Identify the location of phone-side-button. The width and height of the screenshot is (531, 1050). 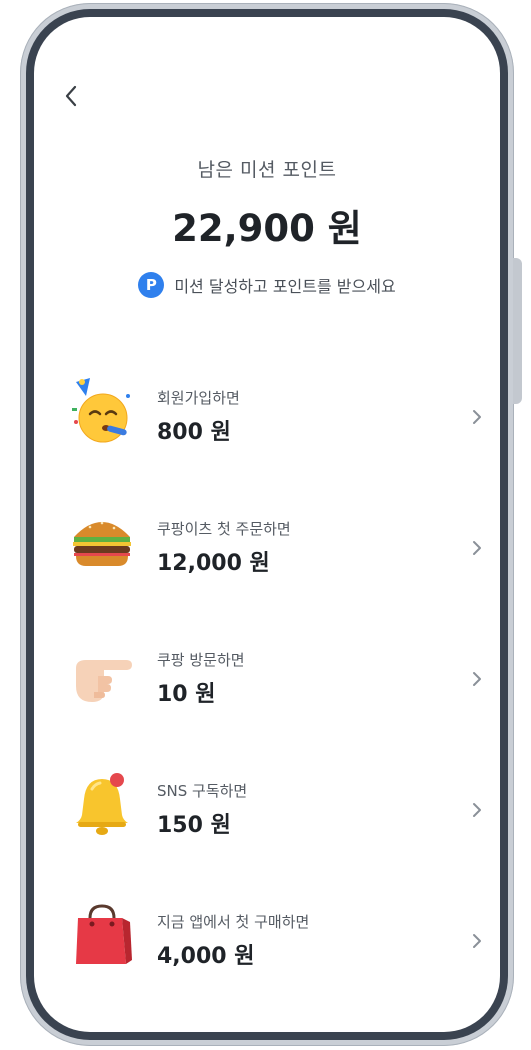
(517, 331).